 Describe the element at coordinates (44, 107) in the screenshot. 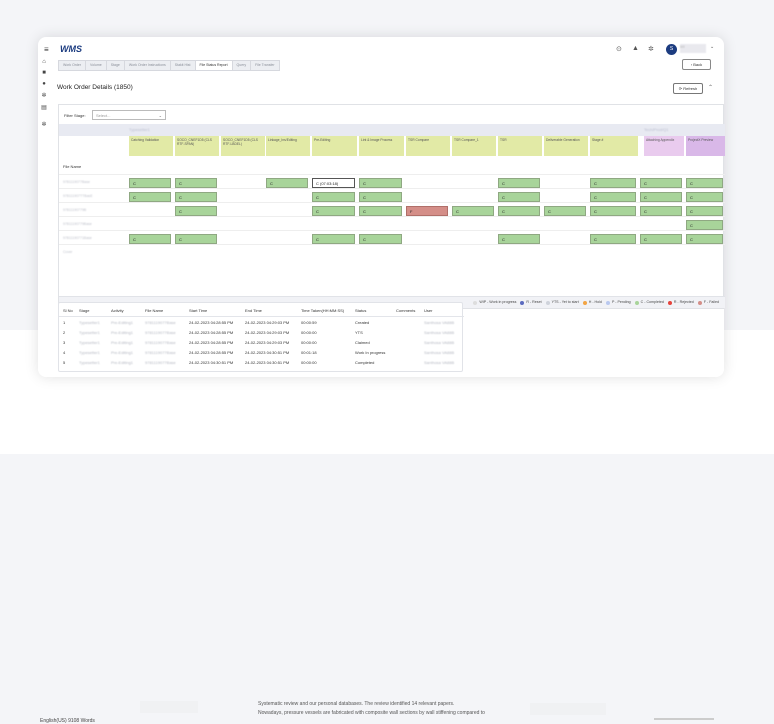

I see `document-icon: ▤` at that location.